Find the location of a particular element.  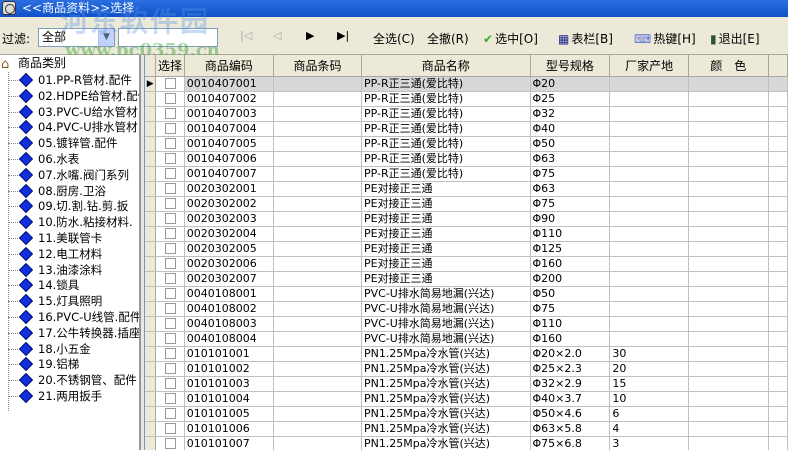

app-icon is located at coordinates (9, 8).